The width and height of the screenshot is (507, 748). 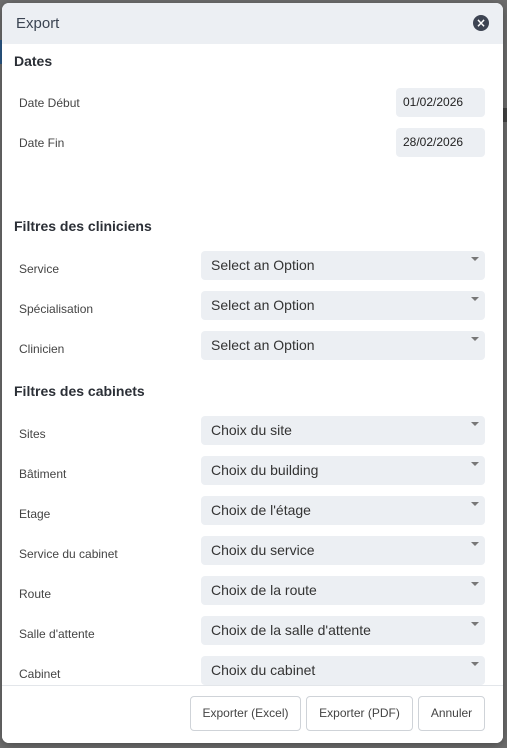 I want to click on waiting-room-select: Choix de la salle d'attente, so click(x=343, y=630).